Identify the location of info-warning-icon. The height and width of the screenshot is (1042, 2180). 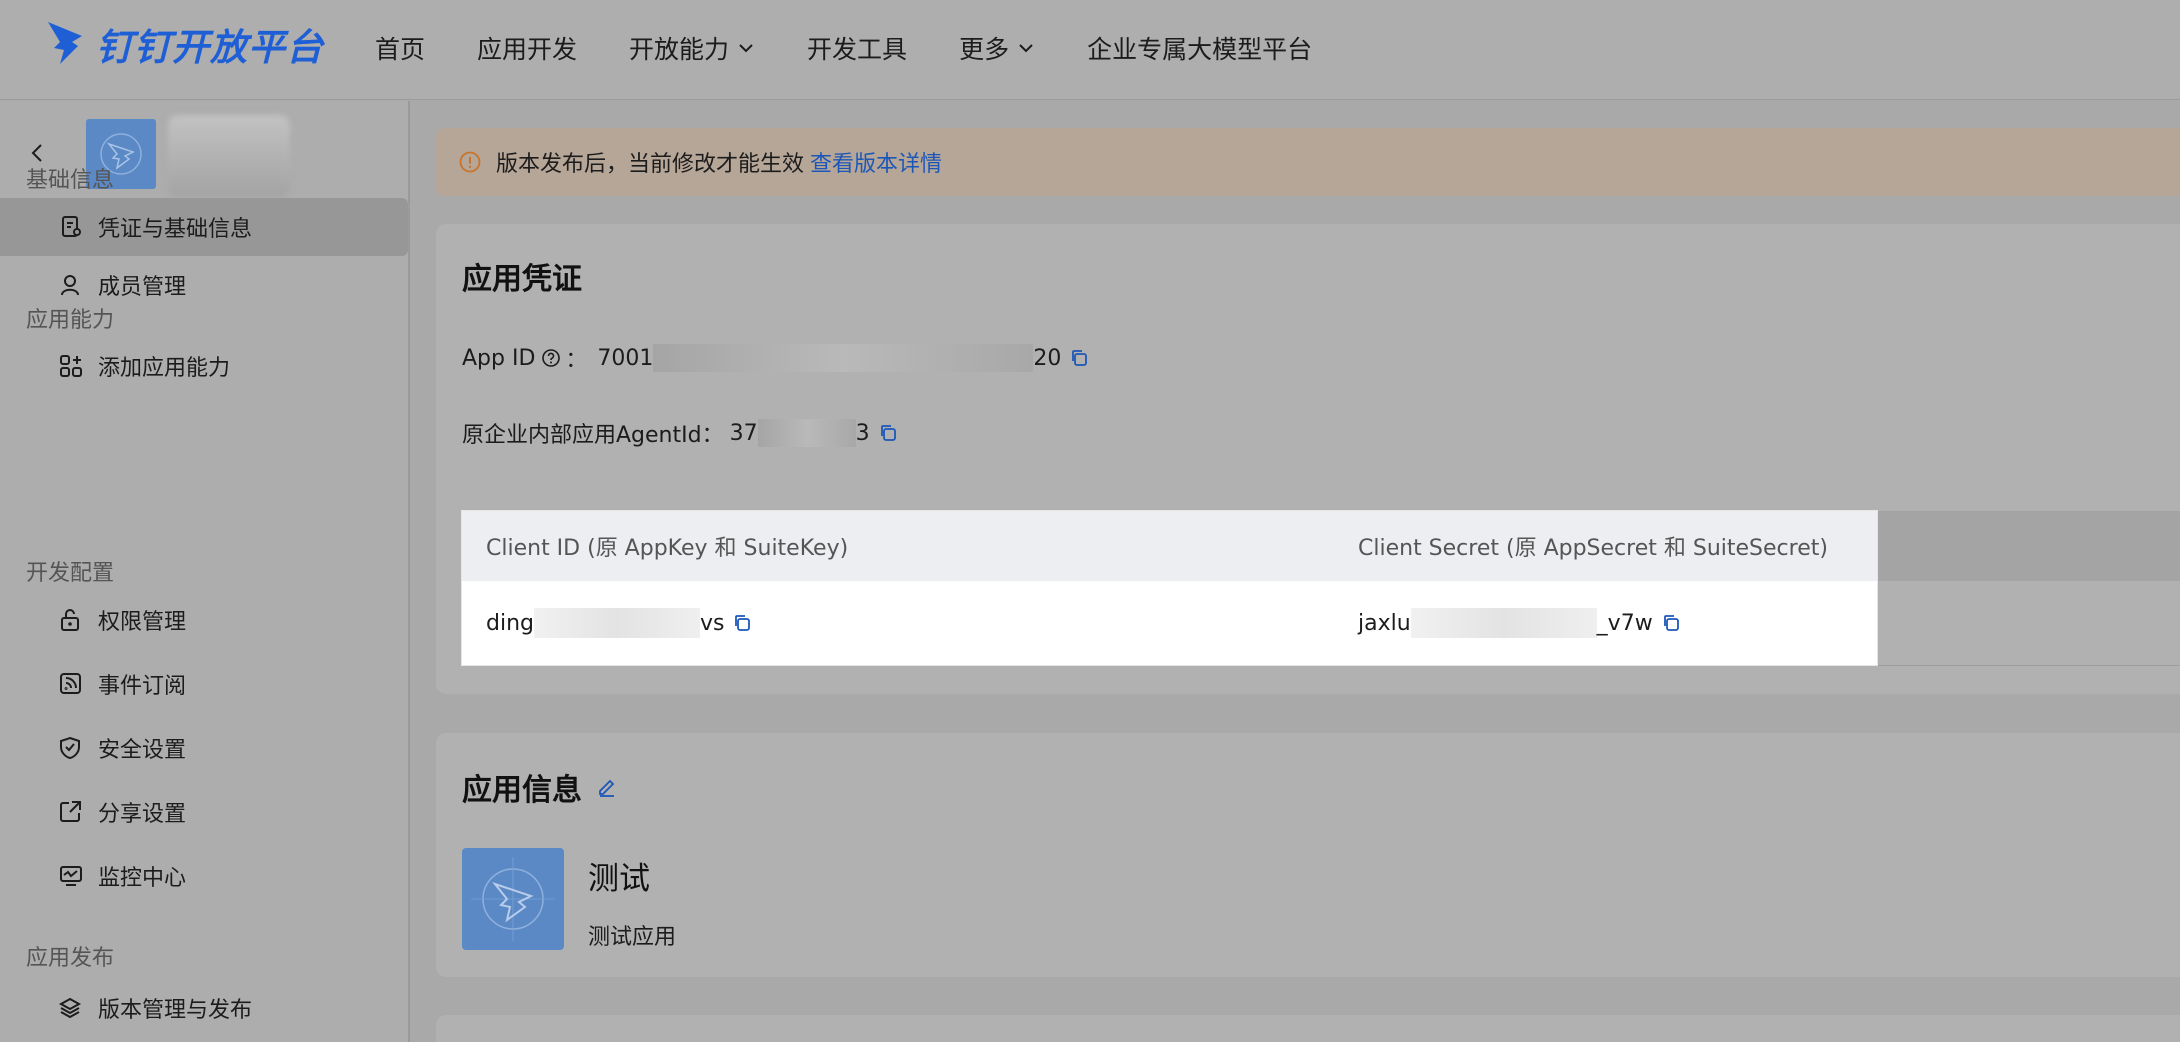
(470, 162).